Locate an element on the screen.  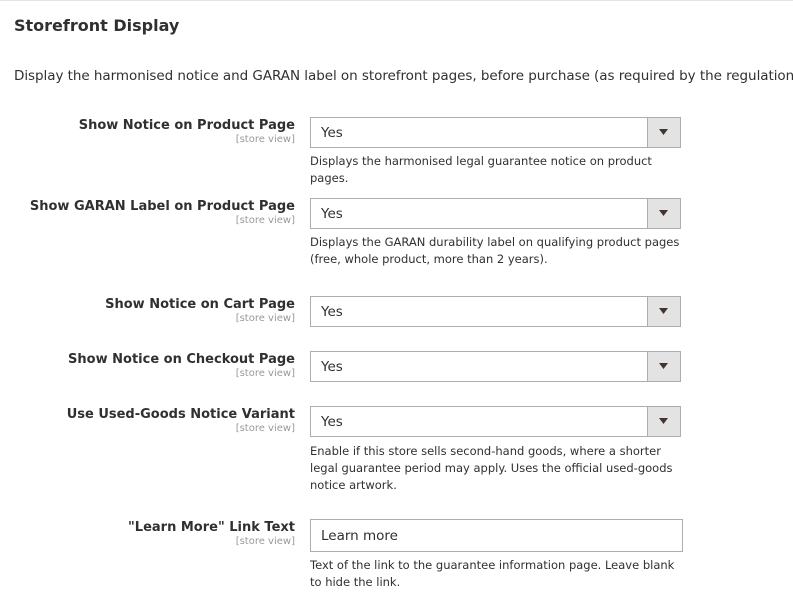
field-label-group: "Learn More" Link Text [store view] is located at coordinates (211, 533).